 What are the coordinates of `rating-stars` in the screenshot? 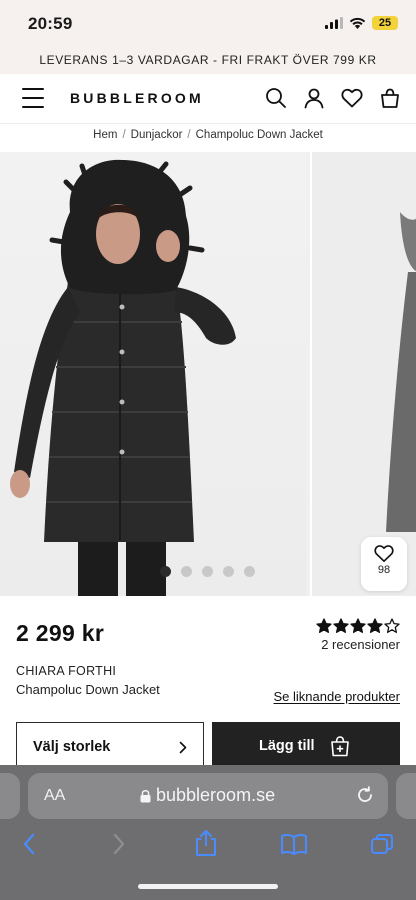 It's located at (358, 626).